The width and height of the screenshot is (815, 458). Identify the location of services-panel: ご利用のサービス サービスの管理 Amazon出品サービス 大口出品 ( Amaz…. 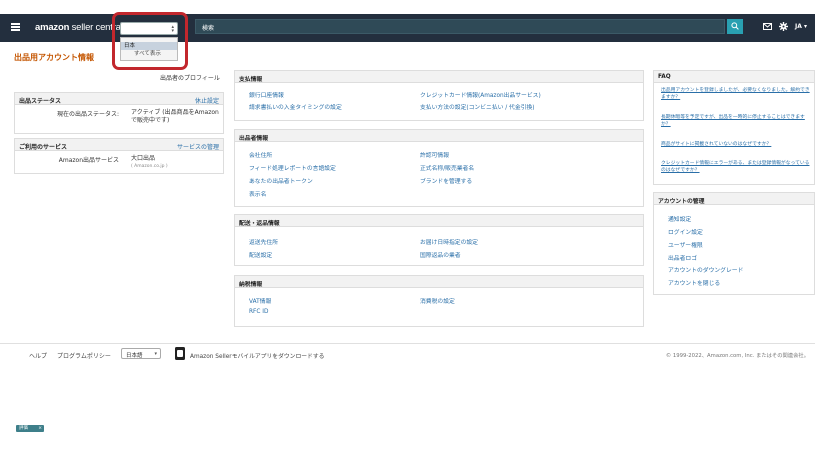
(119, 156).